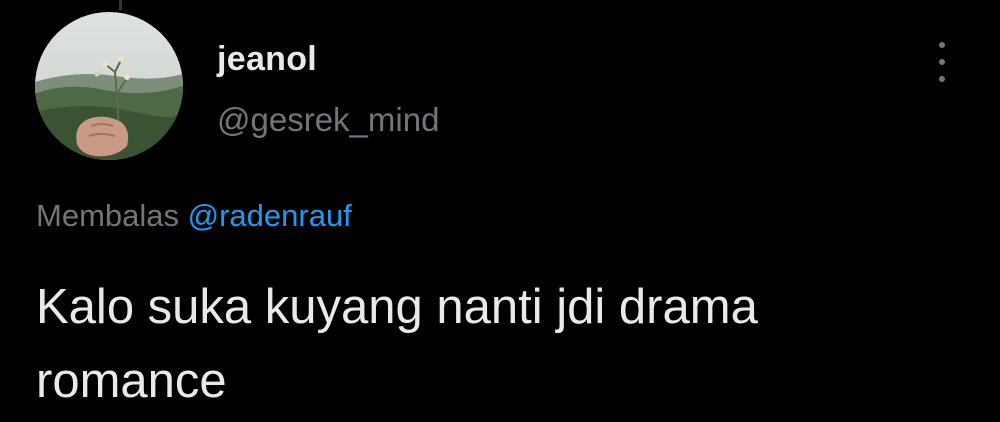 Image resolution: width=1000 pixels, height=422 pixels. What do you see at coordinates (270, 215) in the screenshot?
I see `reply-mention-link: @radenrauf` at bounding box center [270, 215].